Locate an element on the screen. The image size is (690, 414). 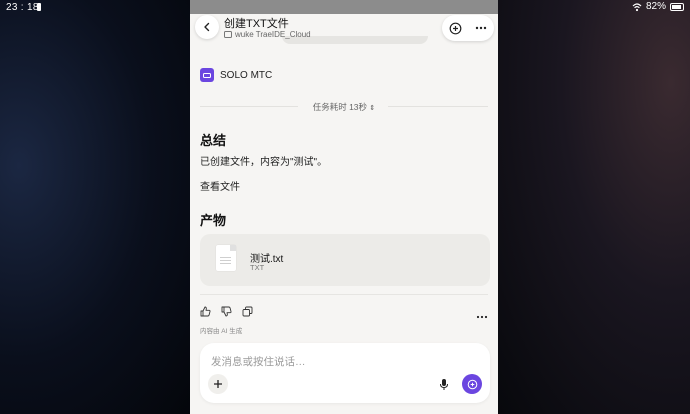
lock-icon is located at coordinates (39, 7).